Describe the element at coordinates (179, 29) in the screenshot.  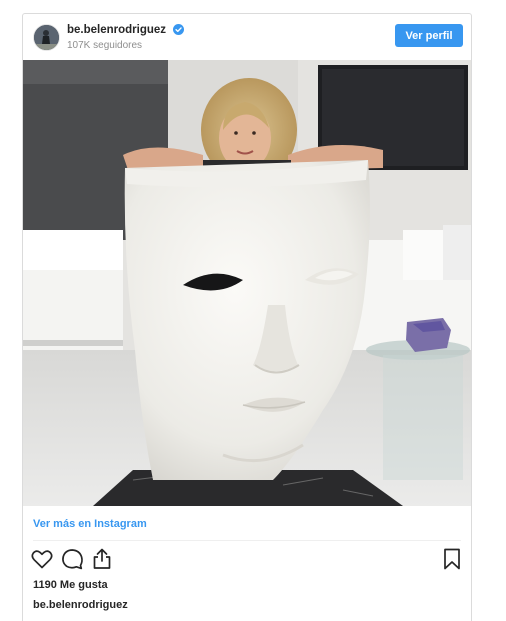
I see `verified-badge-icon` at that location.